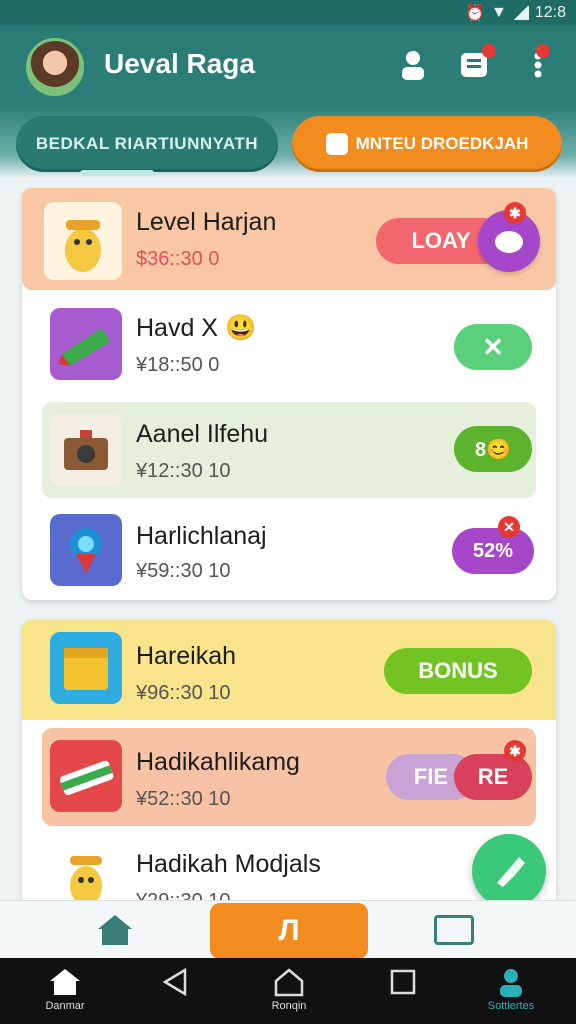 The height and width of the screenshot is (1024, 576). Describe the element at coordinates (288, 142) in the screenshot. I see `tab-bar: BEDKAL RIARTIUNNYATH MNTEU DROEDKJAH` at that location.